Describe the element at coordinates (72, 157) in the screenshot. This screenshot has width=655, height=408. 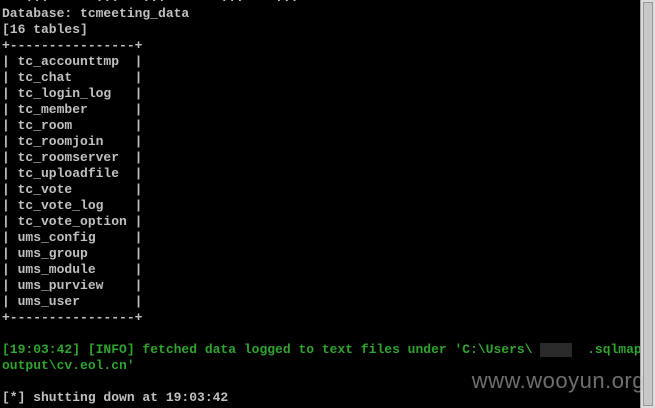
I see `table-row: | tc_roomserver |` at that location.